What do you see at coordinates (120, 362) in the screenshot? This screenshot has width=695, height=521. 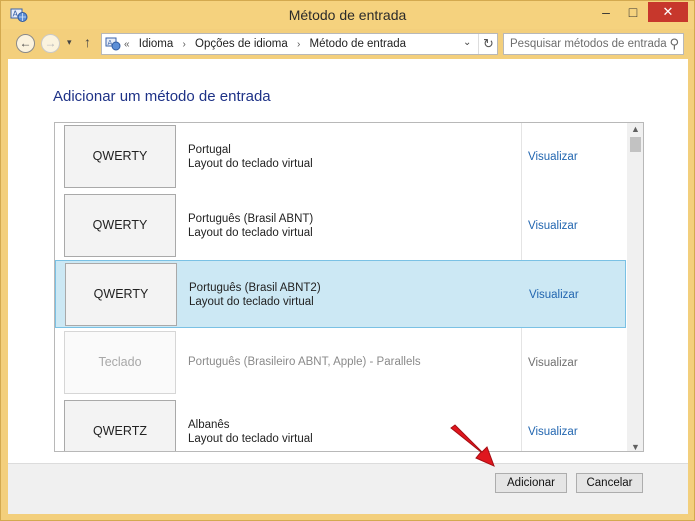 I see `keyboard-layout-tile: Teclado` at bounding box center [120, 362].